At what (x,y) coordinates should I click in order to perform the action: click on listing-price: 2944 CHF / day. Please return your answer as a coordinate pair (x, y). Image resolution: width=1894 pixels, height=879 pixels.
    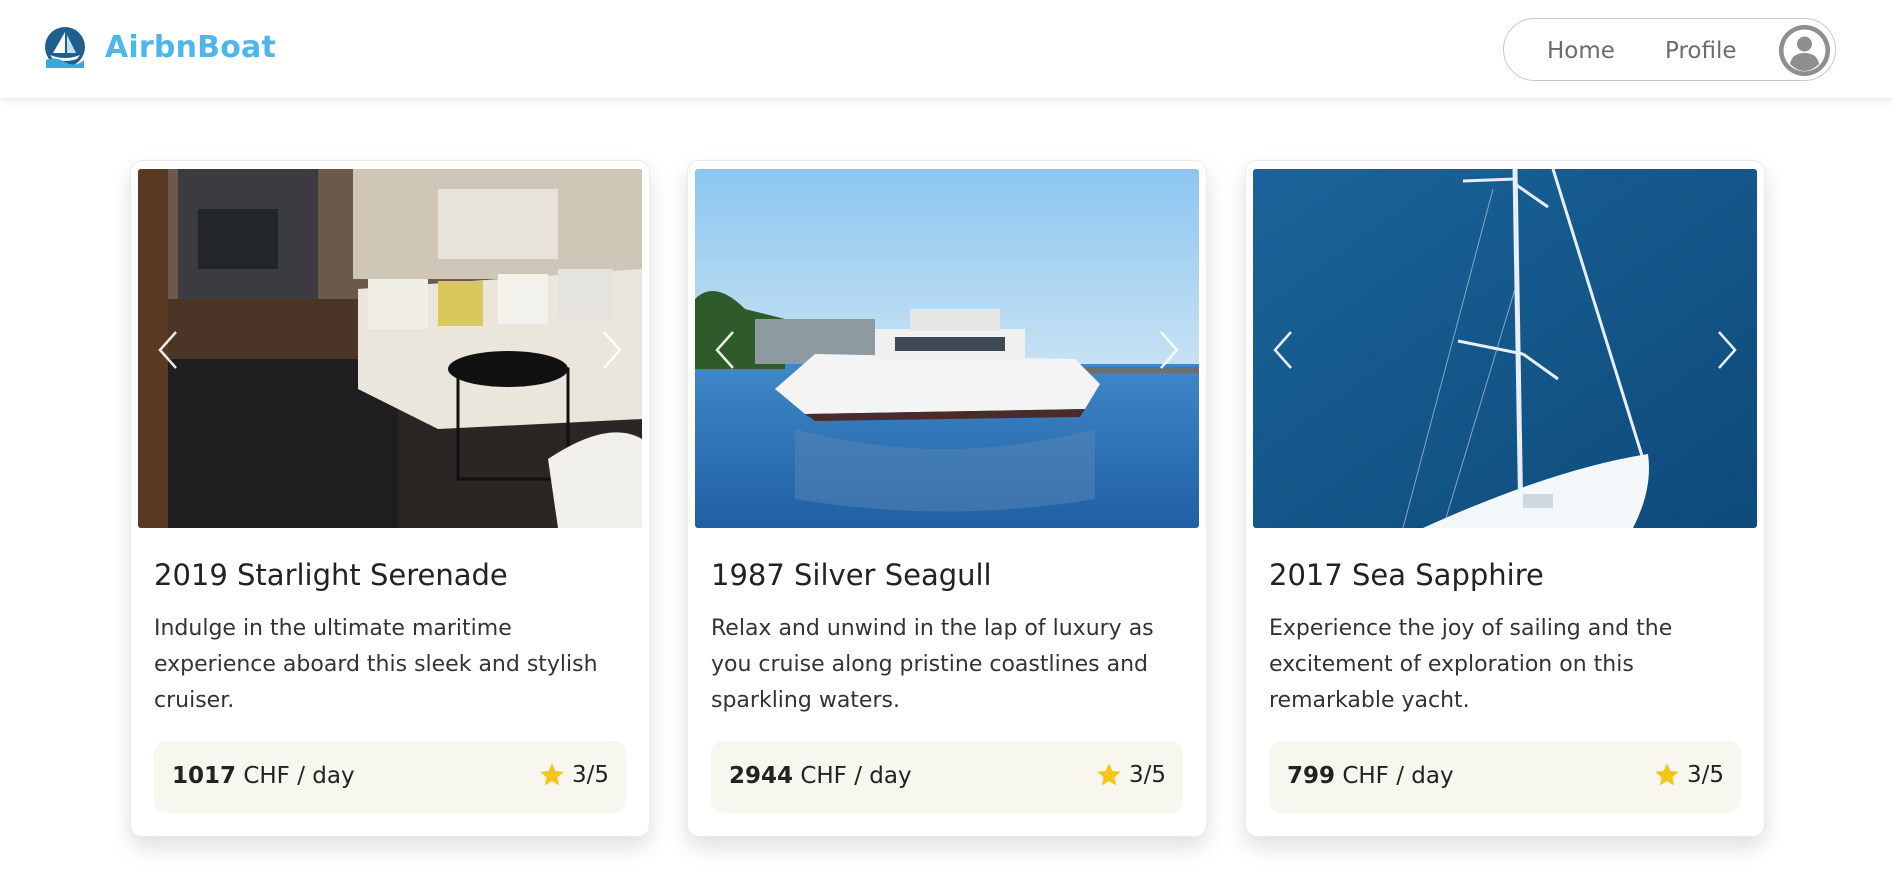
    Looking at the image, I should click on (820, 776).